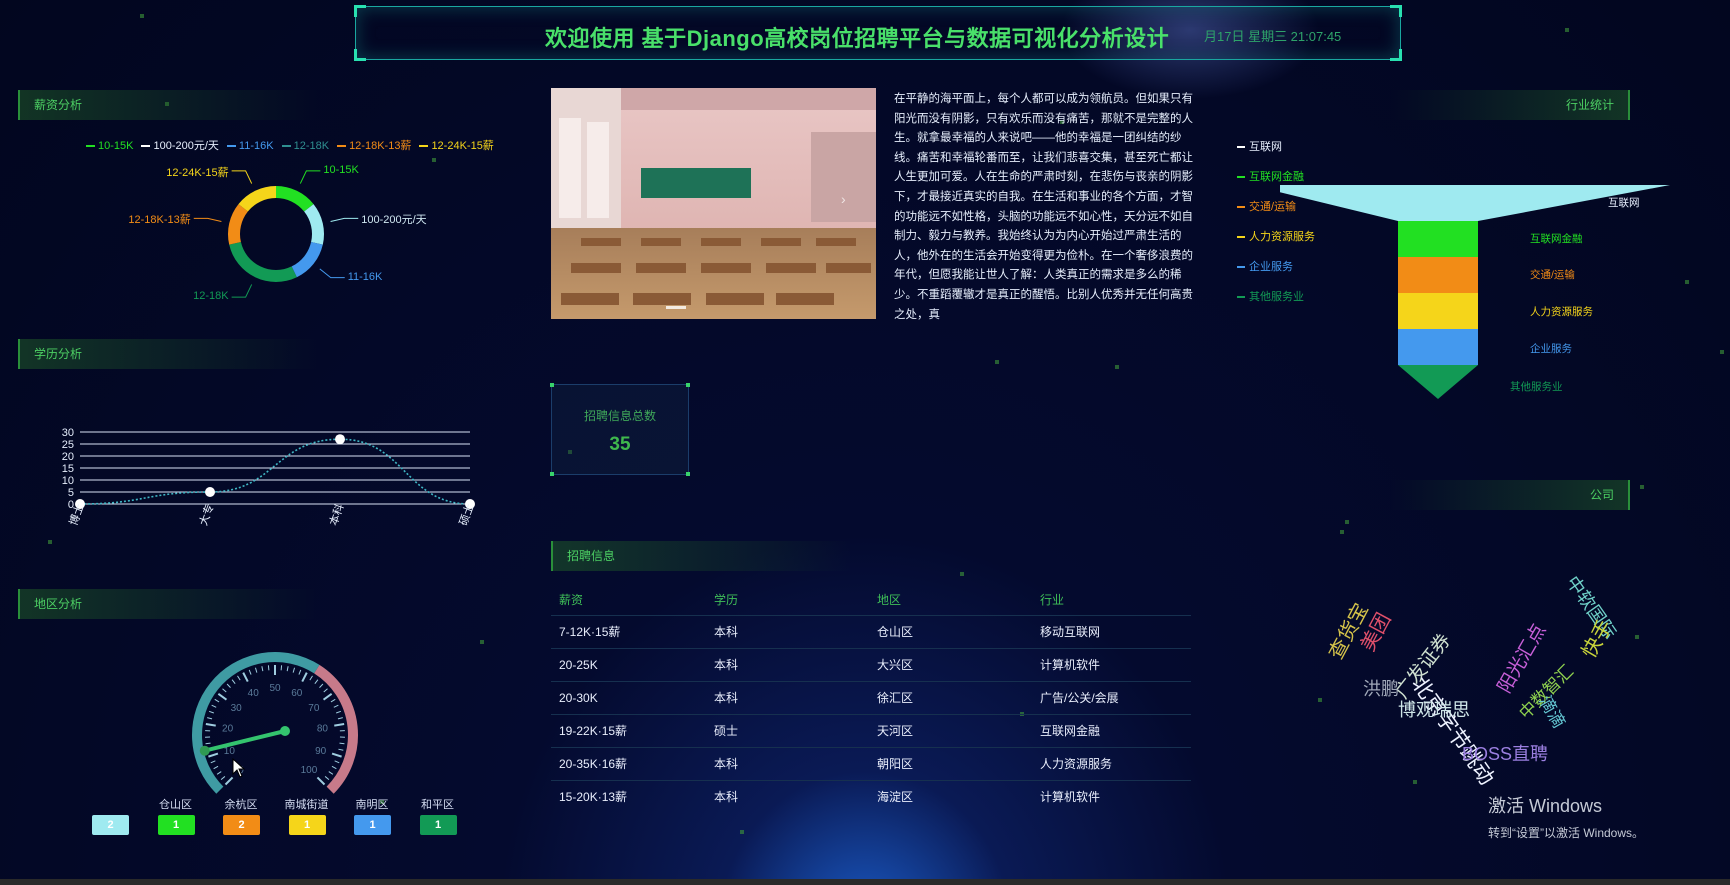 Image resolution: width=1730 pixels, height=885 pixels. Describe the element at coordinates (1115, 764) in the screenshot. I see `table-cell: 人力资源服务` at that location.